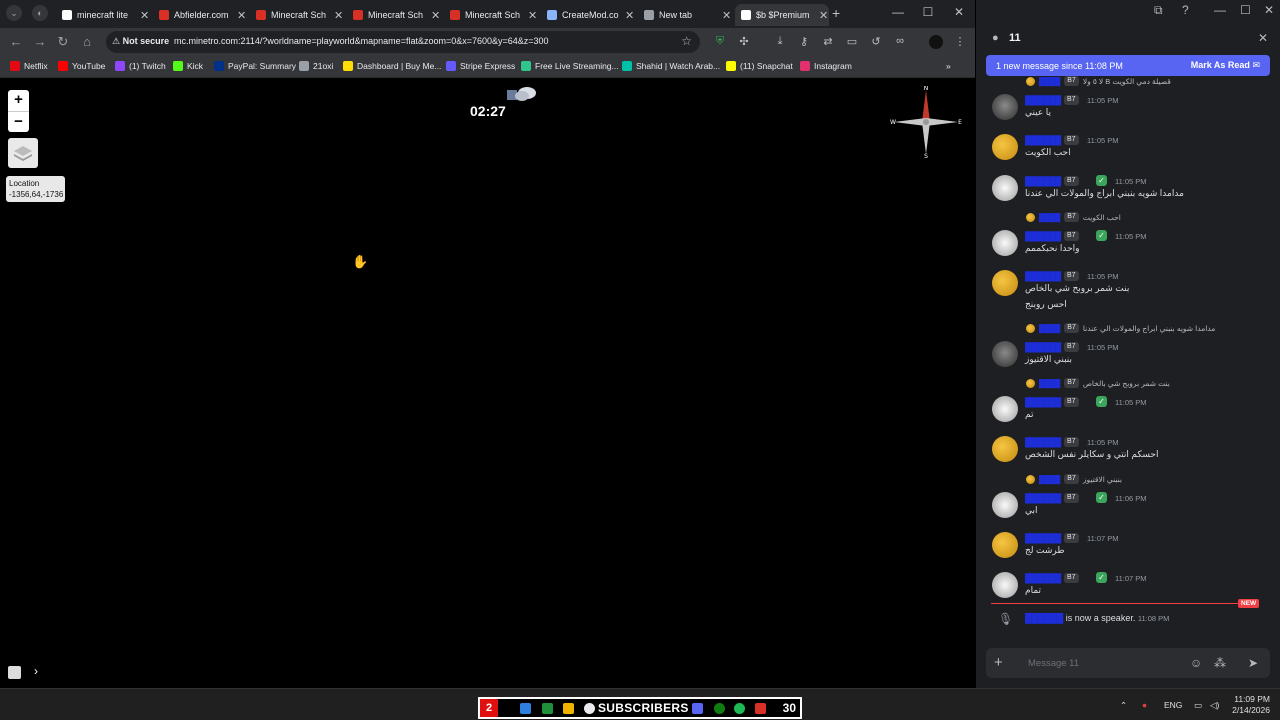  What do you see at coordinates (686, 41) in the screenshot?
I see `bookmark-star-icon: ☆` at bounding box center [686, 41].